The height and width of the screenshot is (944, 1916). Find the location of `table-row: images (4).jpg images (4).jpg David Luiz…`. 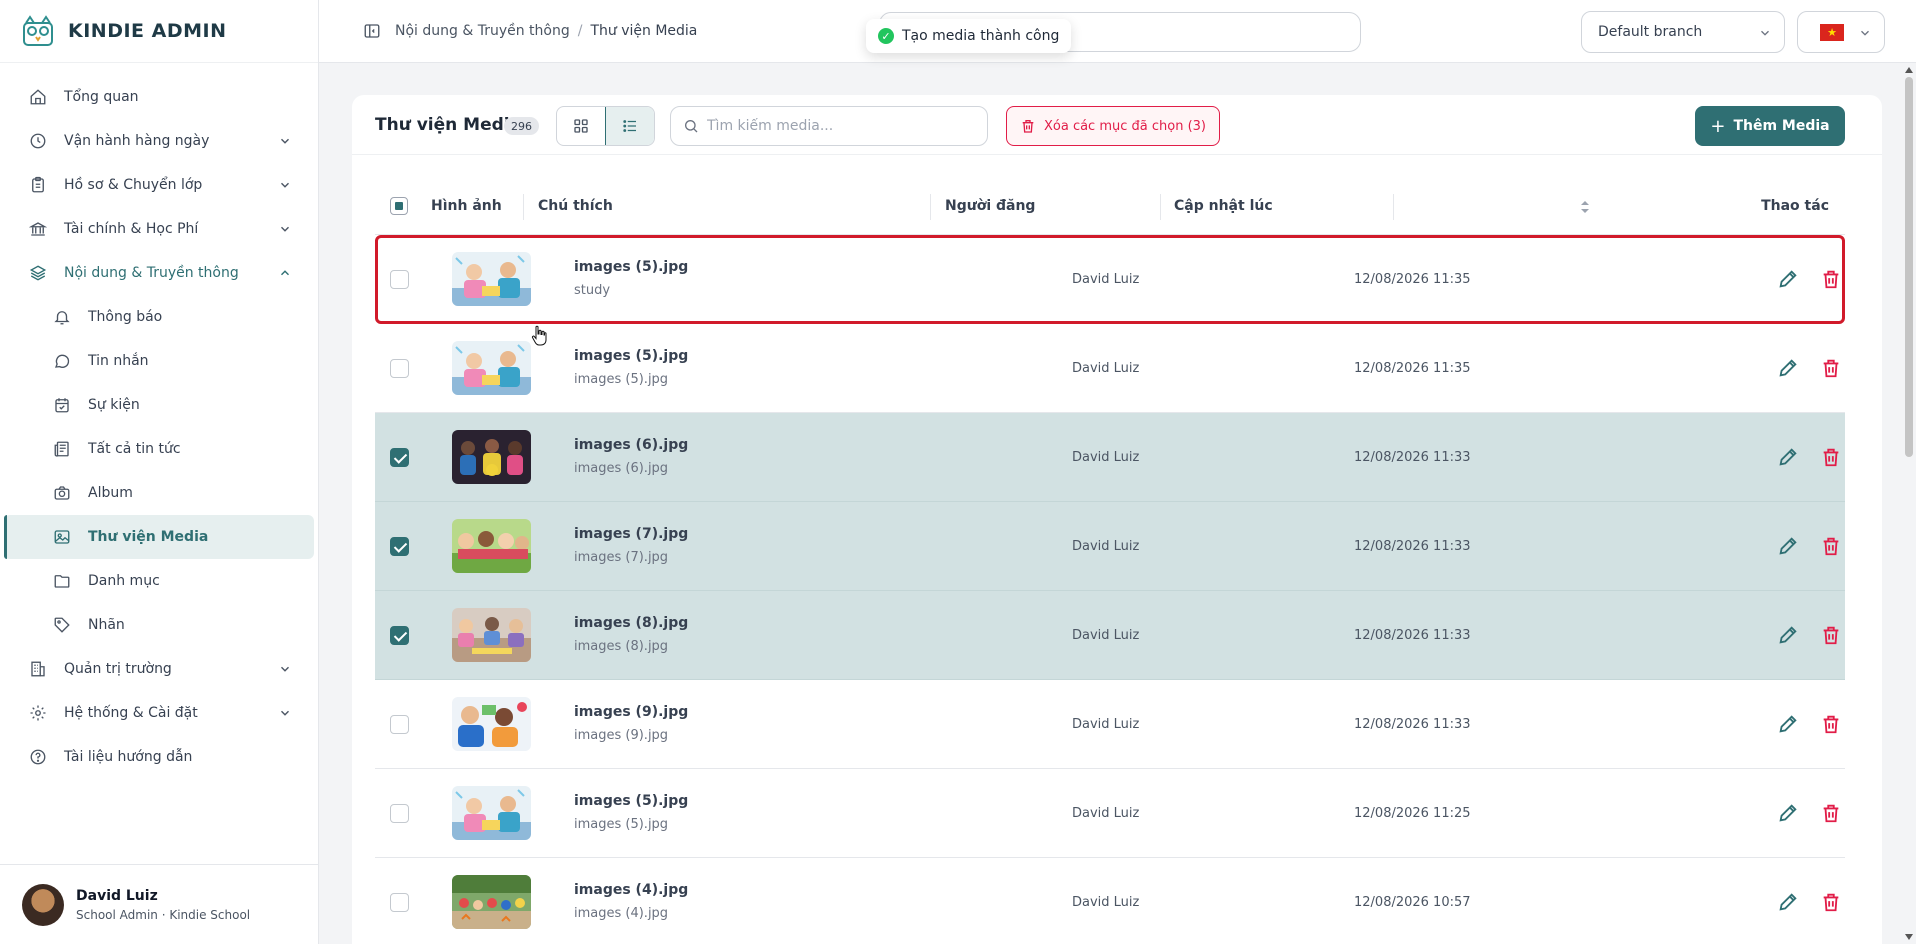

table-row: images (4).jpg images (4).jpg David Luiz… is located at coordinates (1110, 901).